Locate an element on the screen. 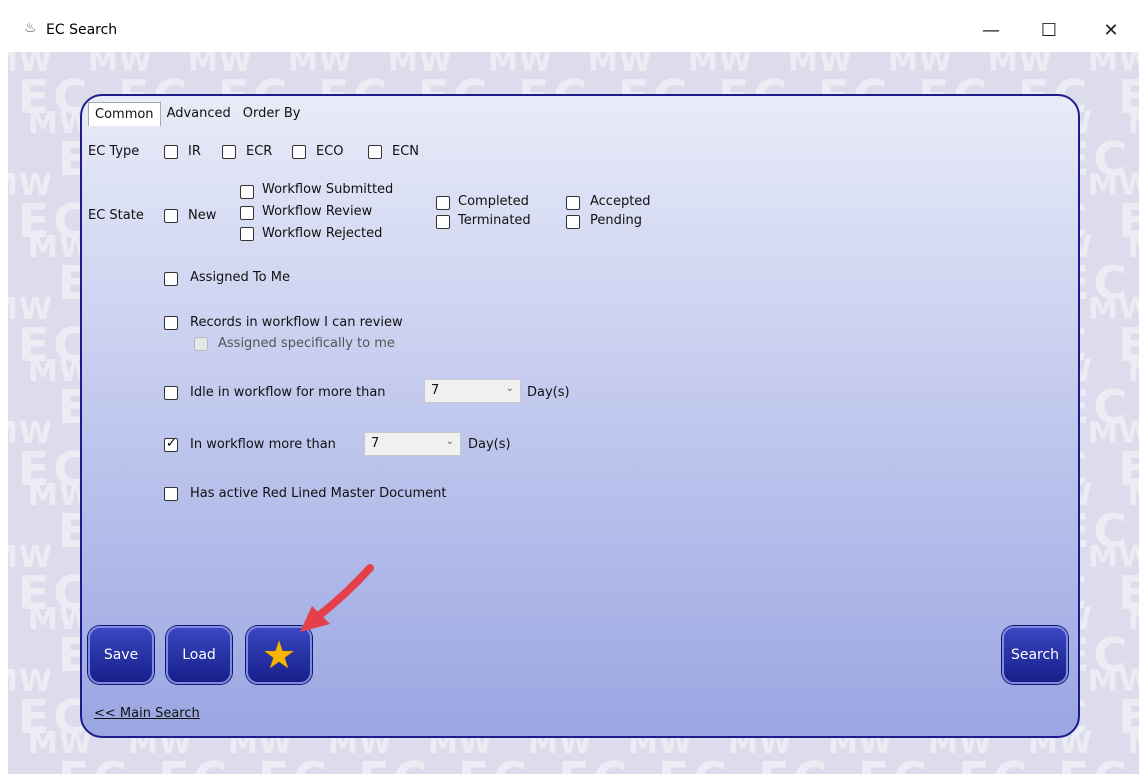 This screenshot has height=774, width=1147. main-search-link: << Main Search is located at coordinates (147, 713).